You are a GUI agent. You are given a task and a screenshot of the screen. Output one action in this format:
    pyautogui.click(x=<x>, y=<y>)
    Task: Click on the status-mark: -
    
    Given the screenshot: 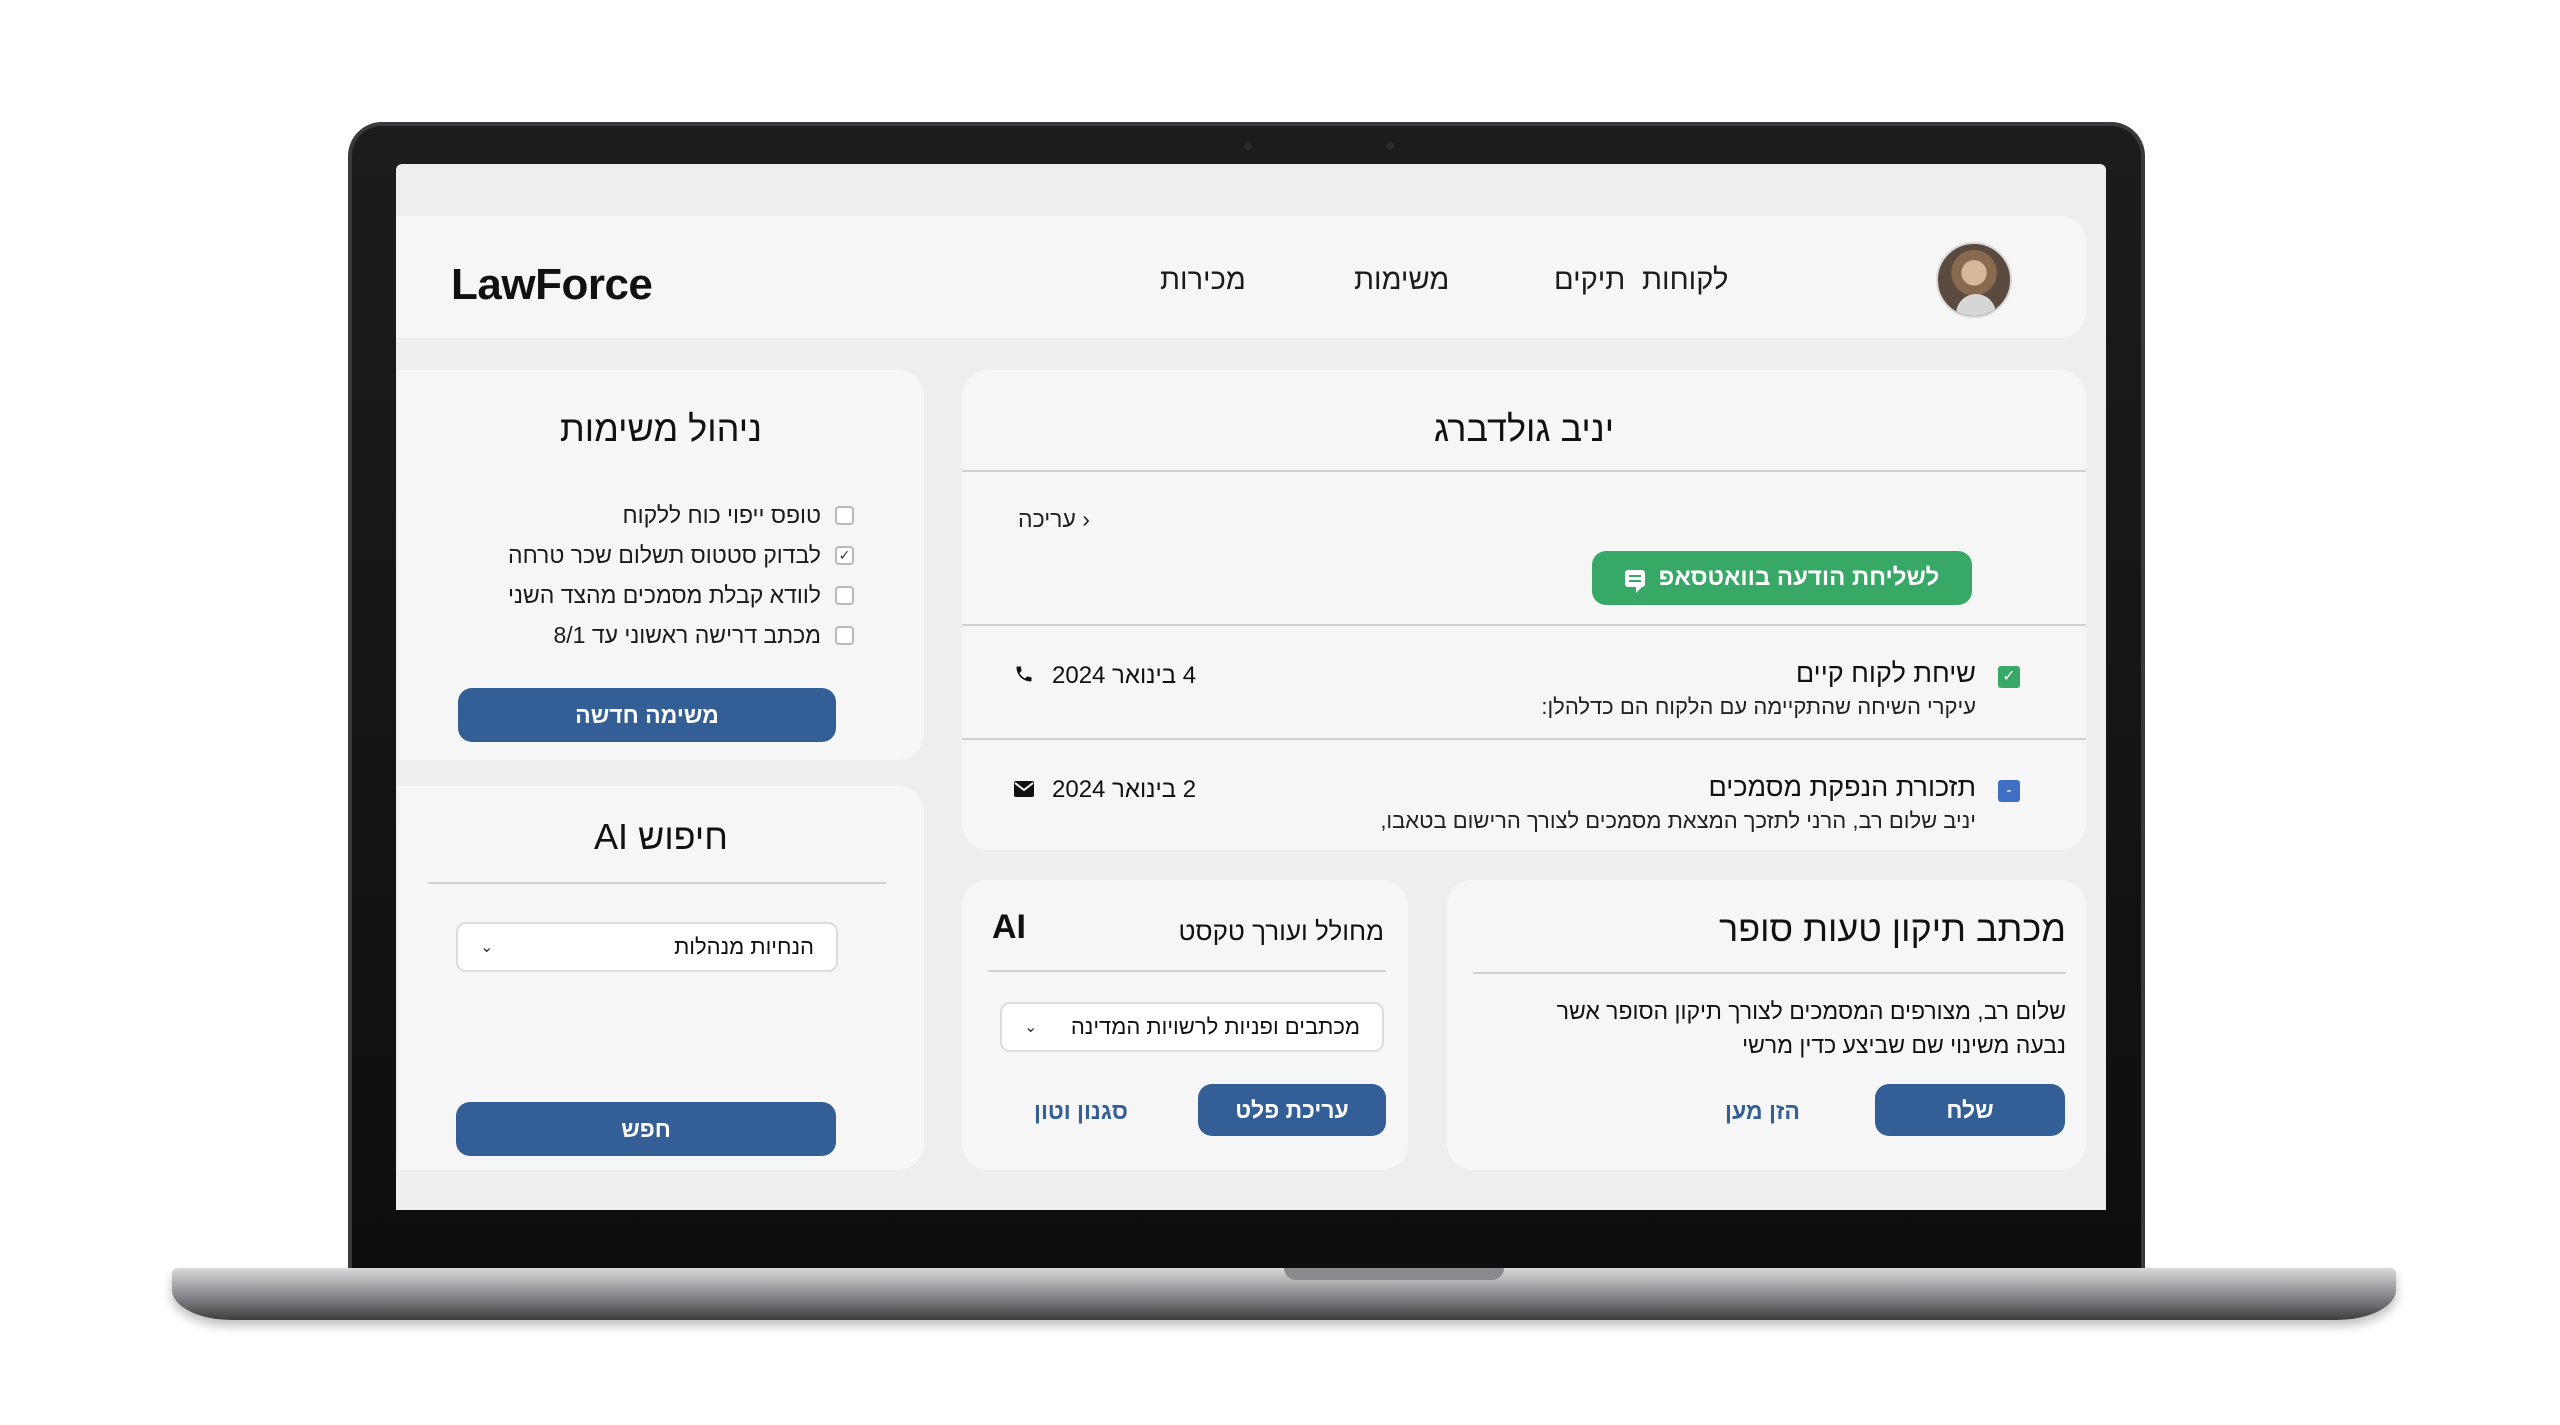 What is the action you would take?
    pyautogui.click(x=2009, y=790)
    